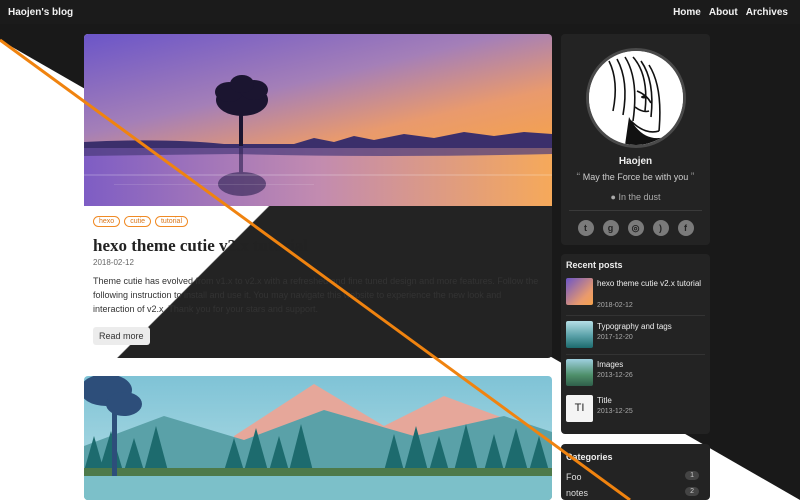 This screenshot has width=800, height=500. What do you see at coordinates (634, 326) in the screenshot?
I see `recent-post-title: Typography and tags` at bounding box center [634, 326].